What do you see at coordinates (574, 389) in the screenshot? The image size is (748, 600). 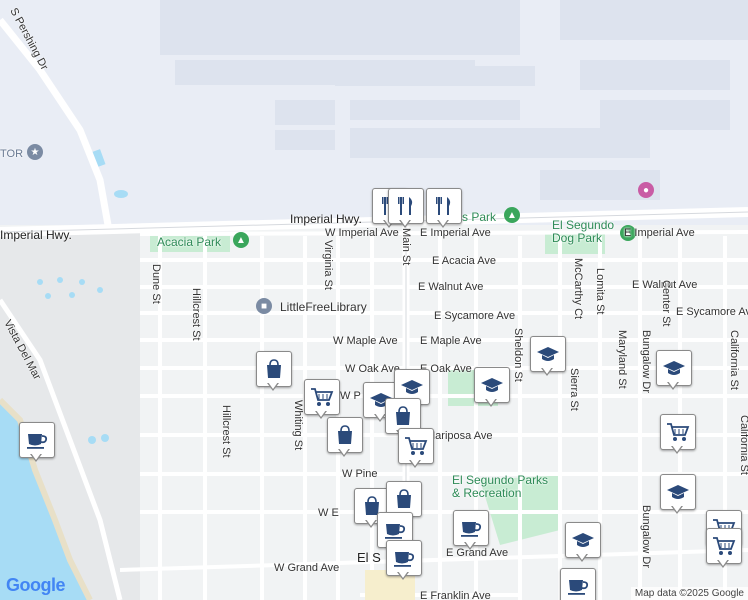 I see `street-label: Sierra St` at bounding box center [574, 389].